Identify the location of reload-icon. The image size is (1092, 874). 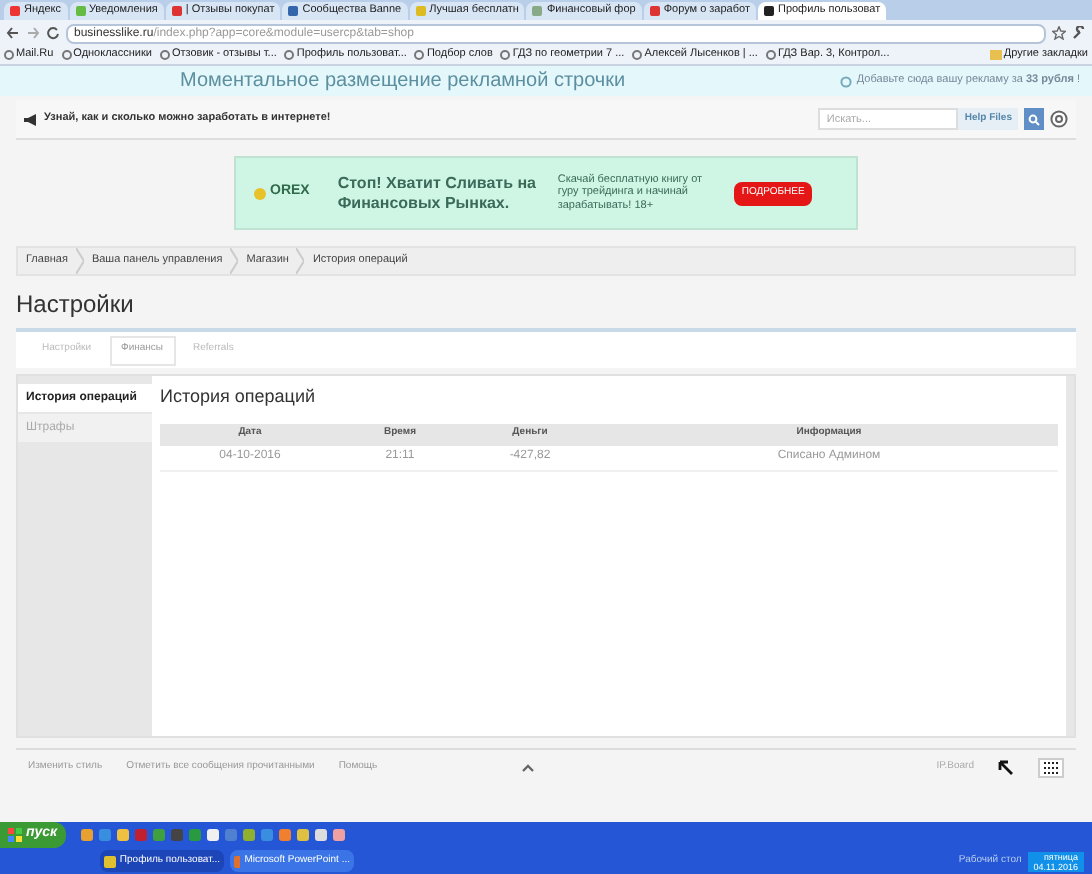
(53, 33).